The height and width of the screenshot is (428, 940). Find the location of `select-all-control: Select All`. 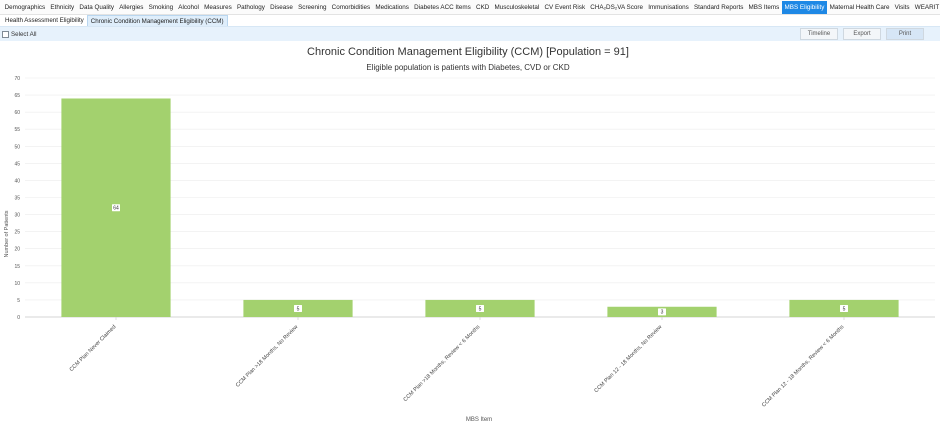

select-all-control: Select All is located at coordinates (19, 34).